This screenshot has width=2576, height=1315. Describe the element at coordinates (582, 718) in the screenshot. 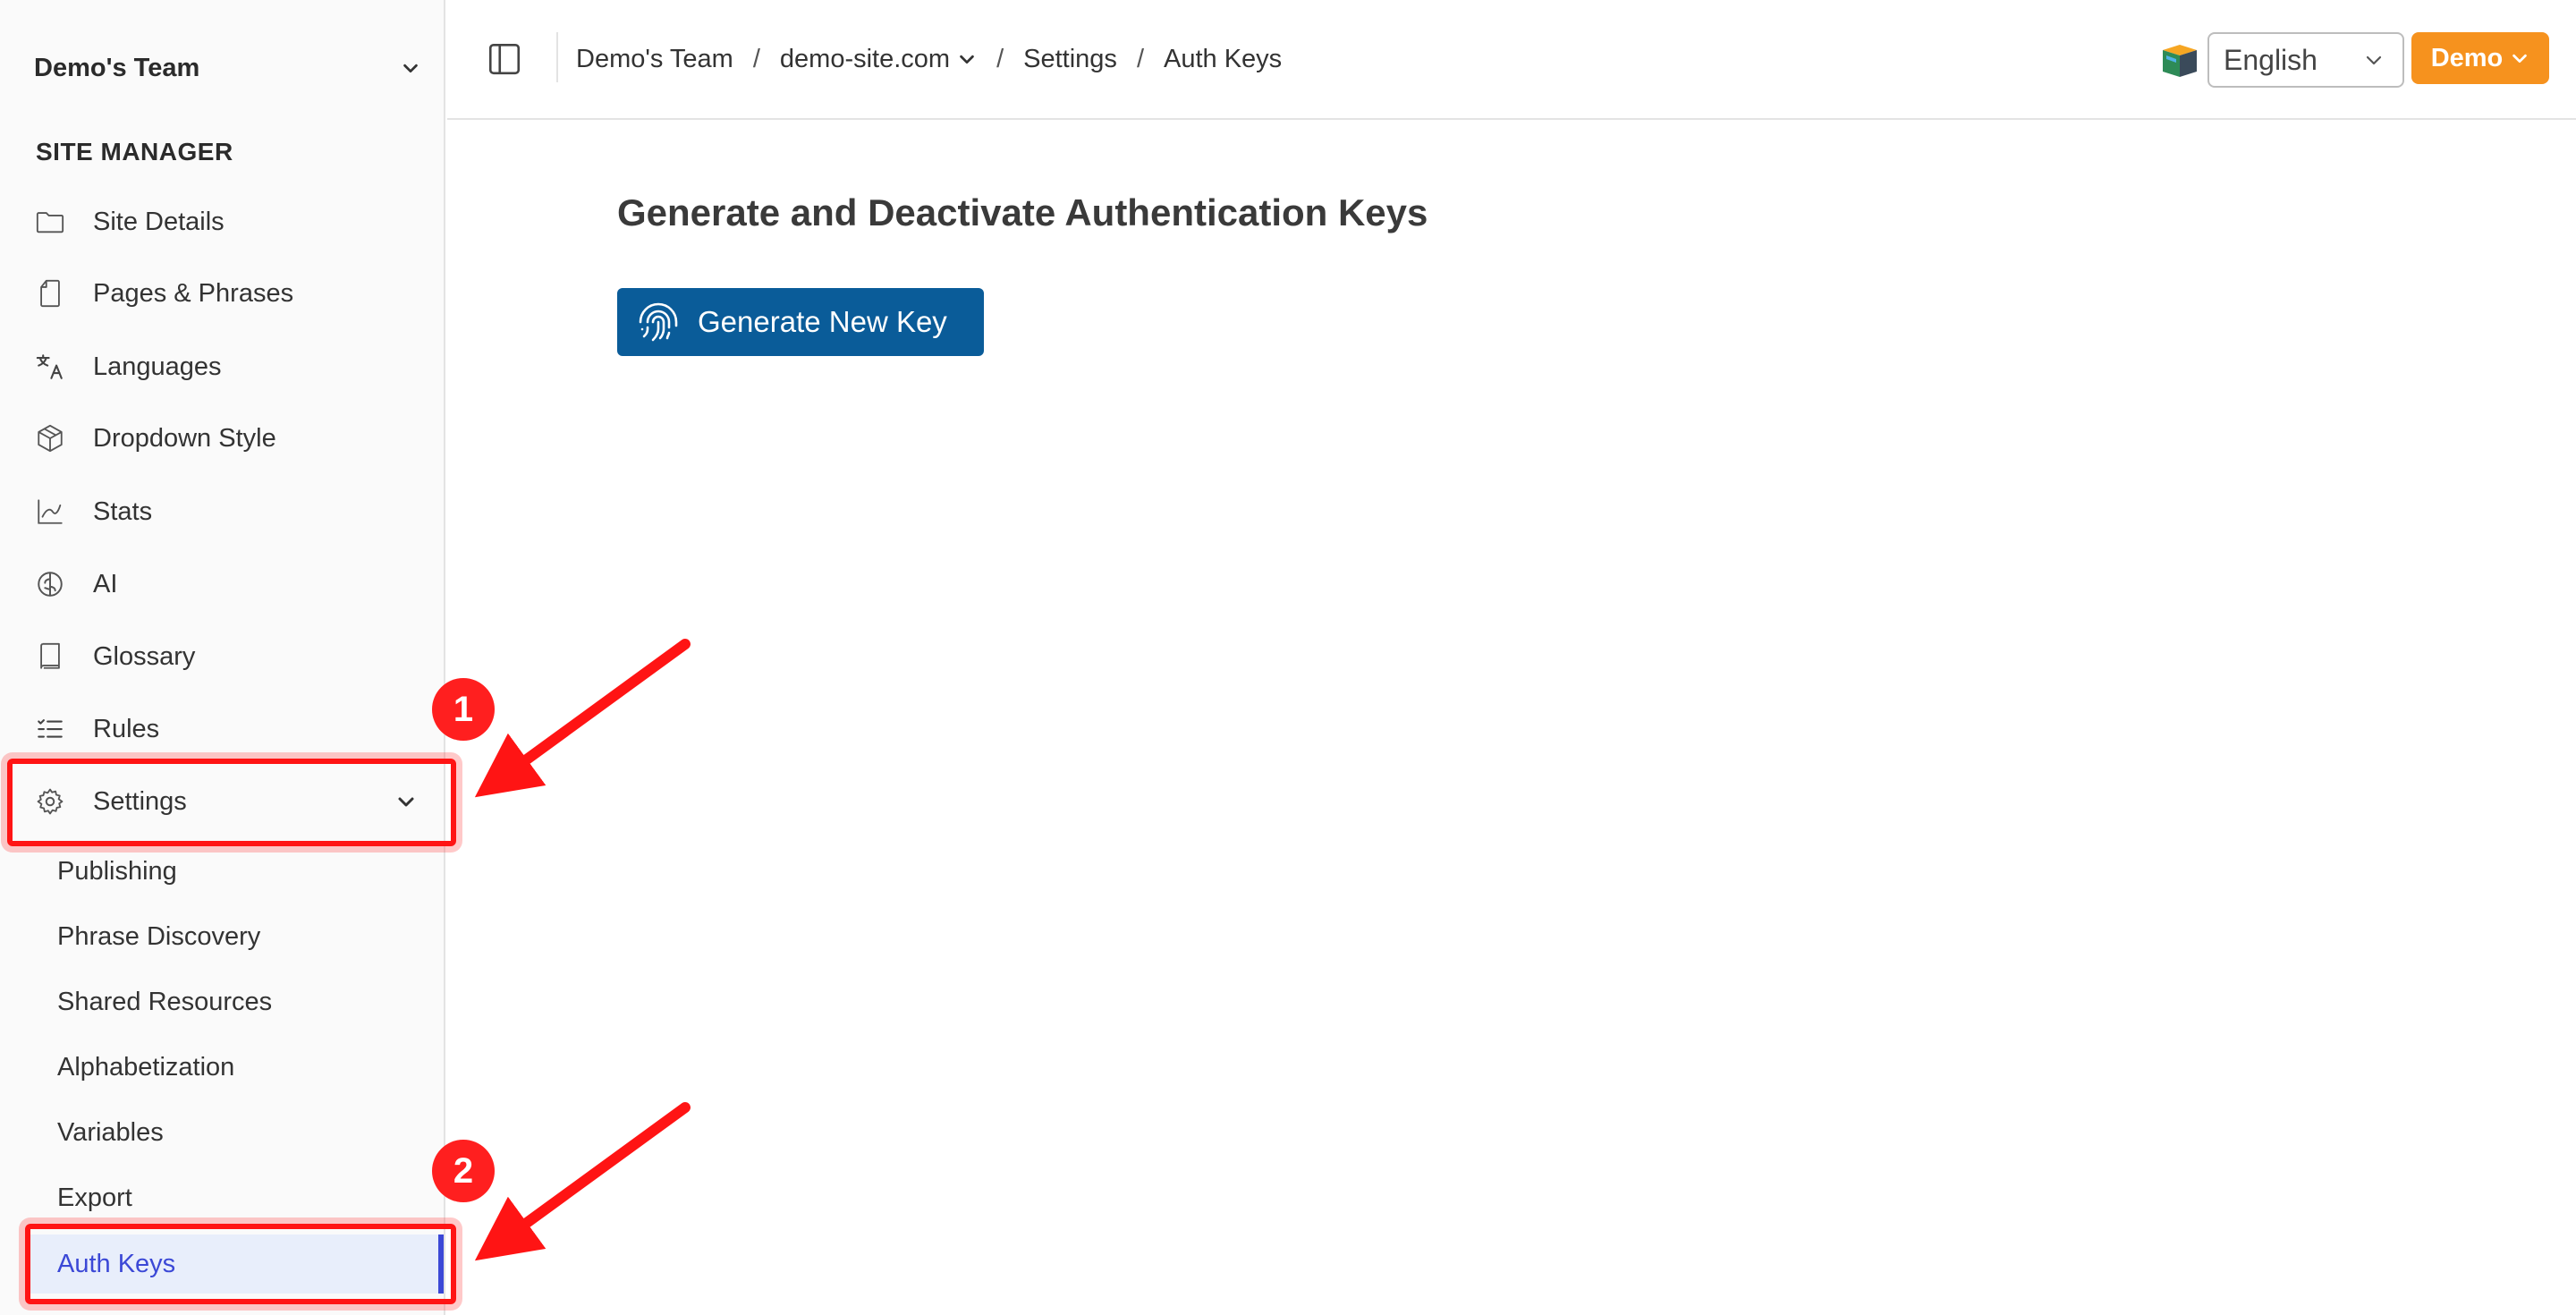

I see `arrow-to-settings` at that location.